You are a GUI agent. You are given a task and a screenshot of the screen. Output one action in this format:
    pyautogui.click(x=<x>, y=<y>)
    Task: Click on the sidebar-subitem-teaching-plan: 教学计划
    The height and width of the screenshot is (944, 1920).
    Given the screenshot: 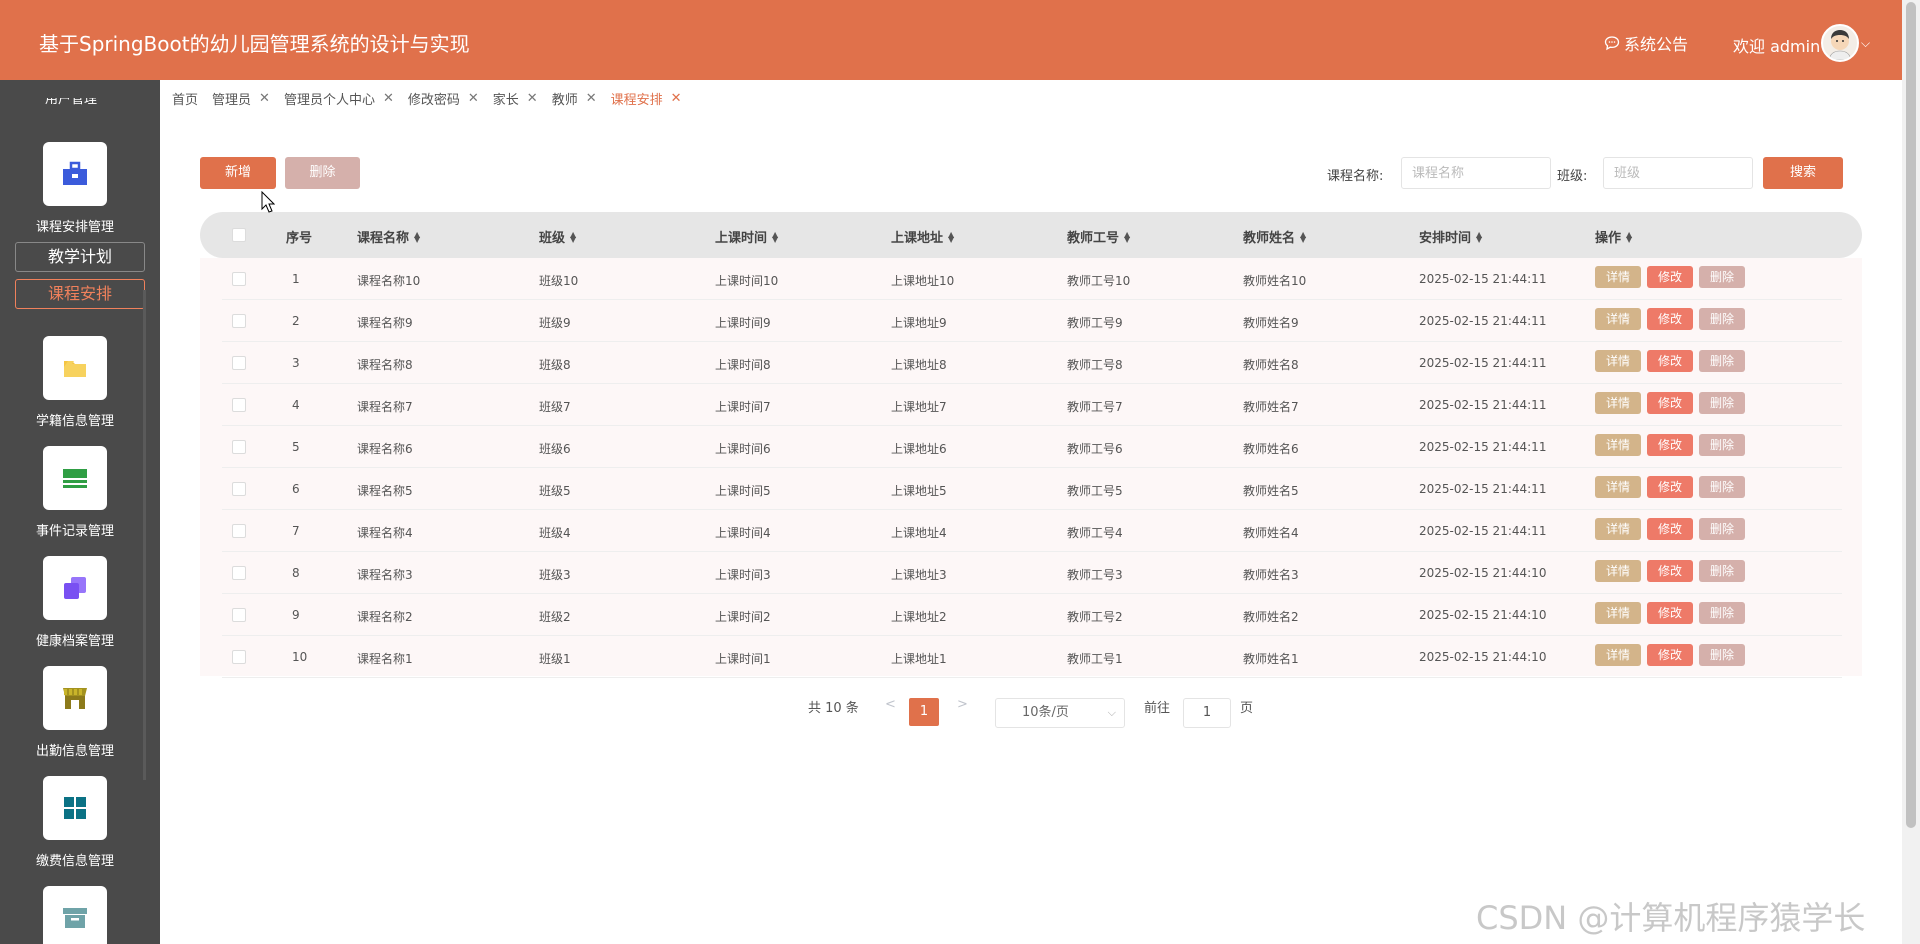 What is the action you would take?
    pyautogui.click(x=80, y=257)
    